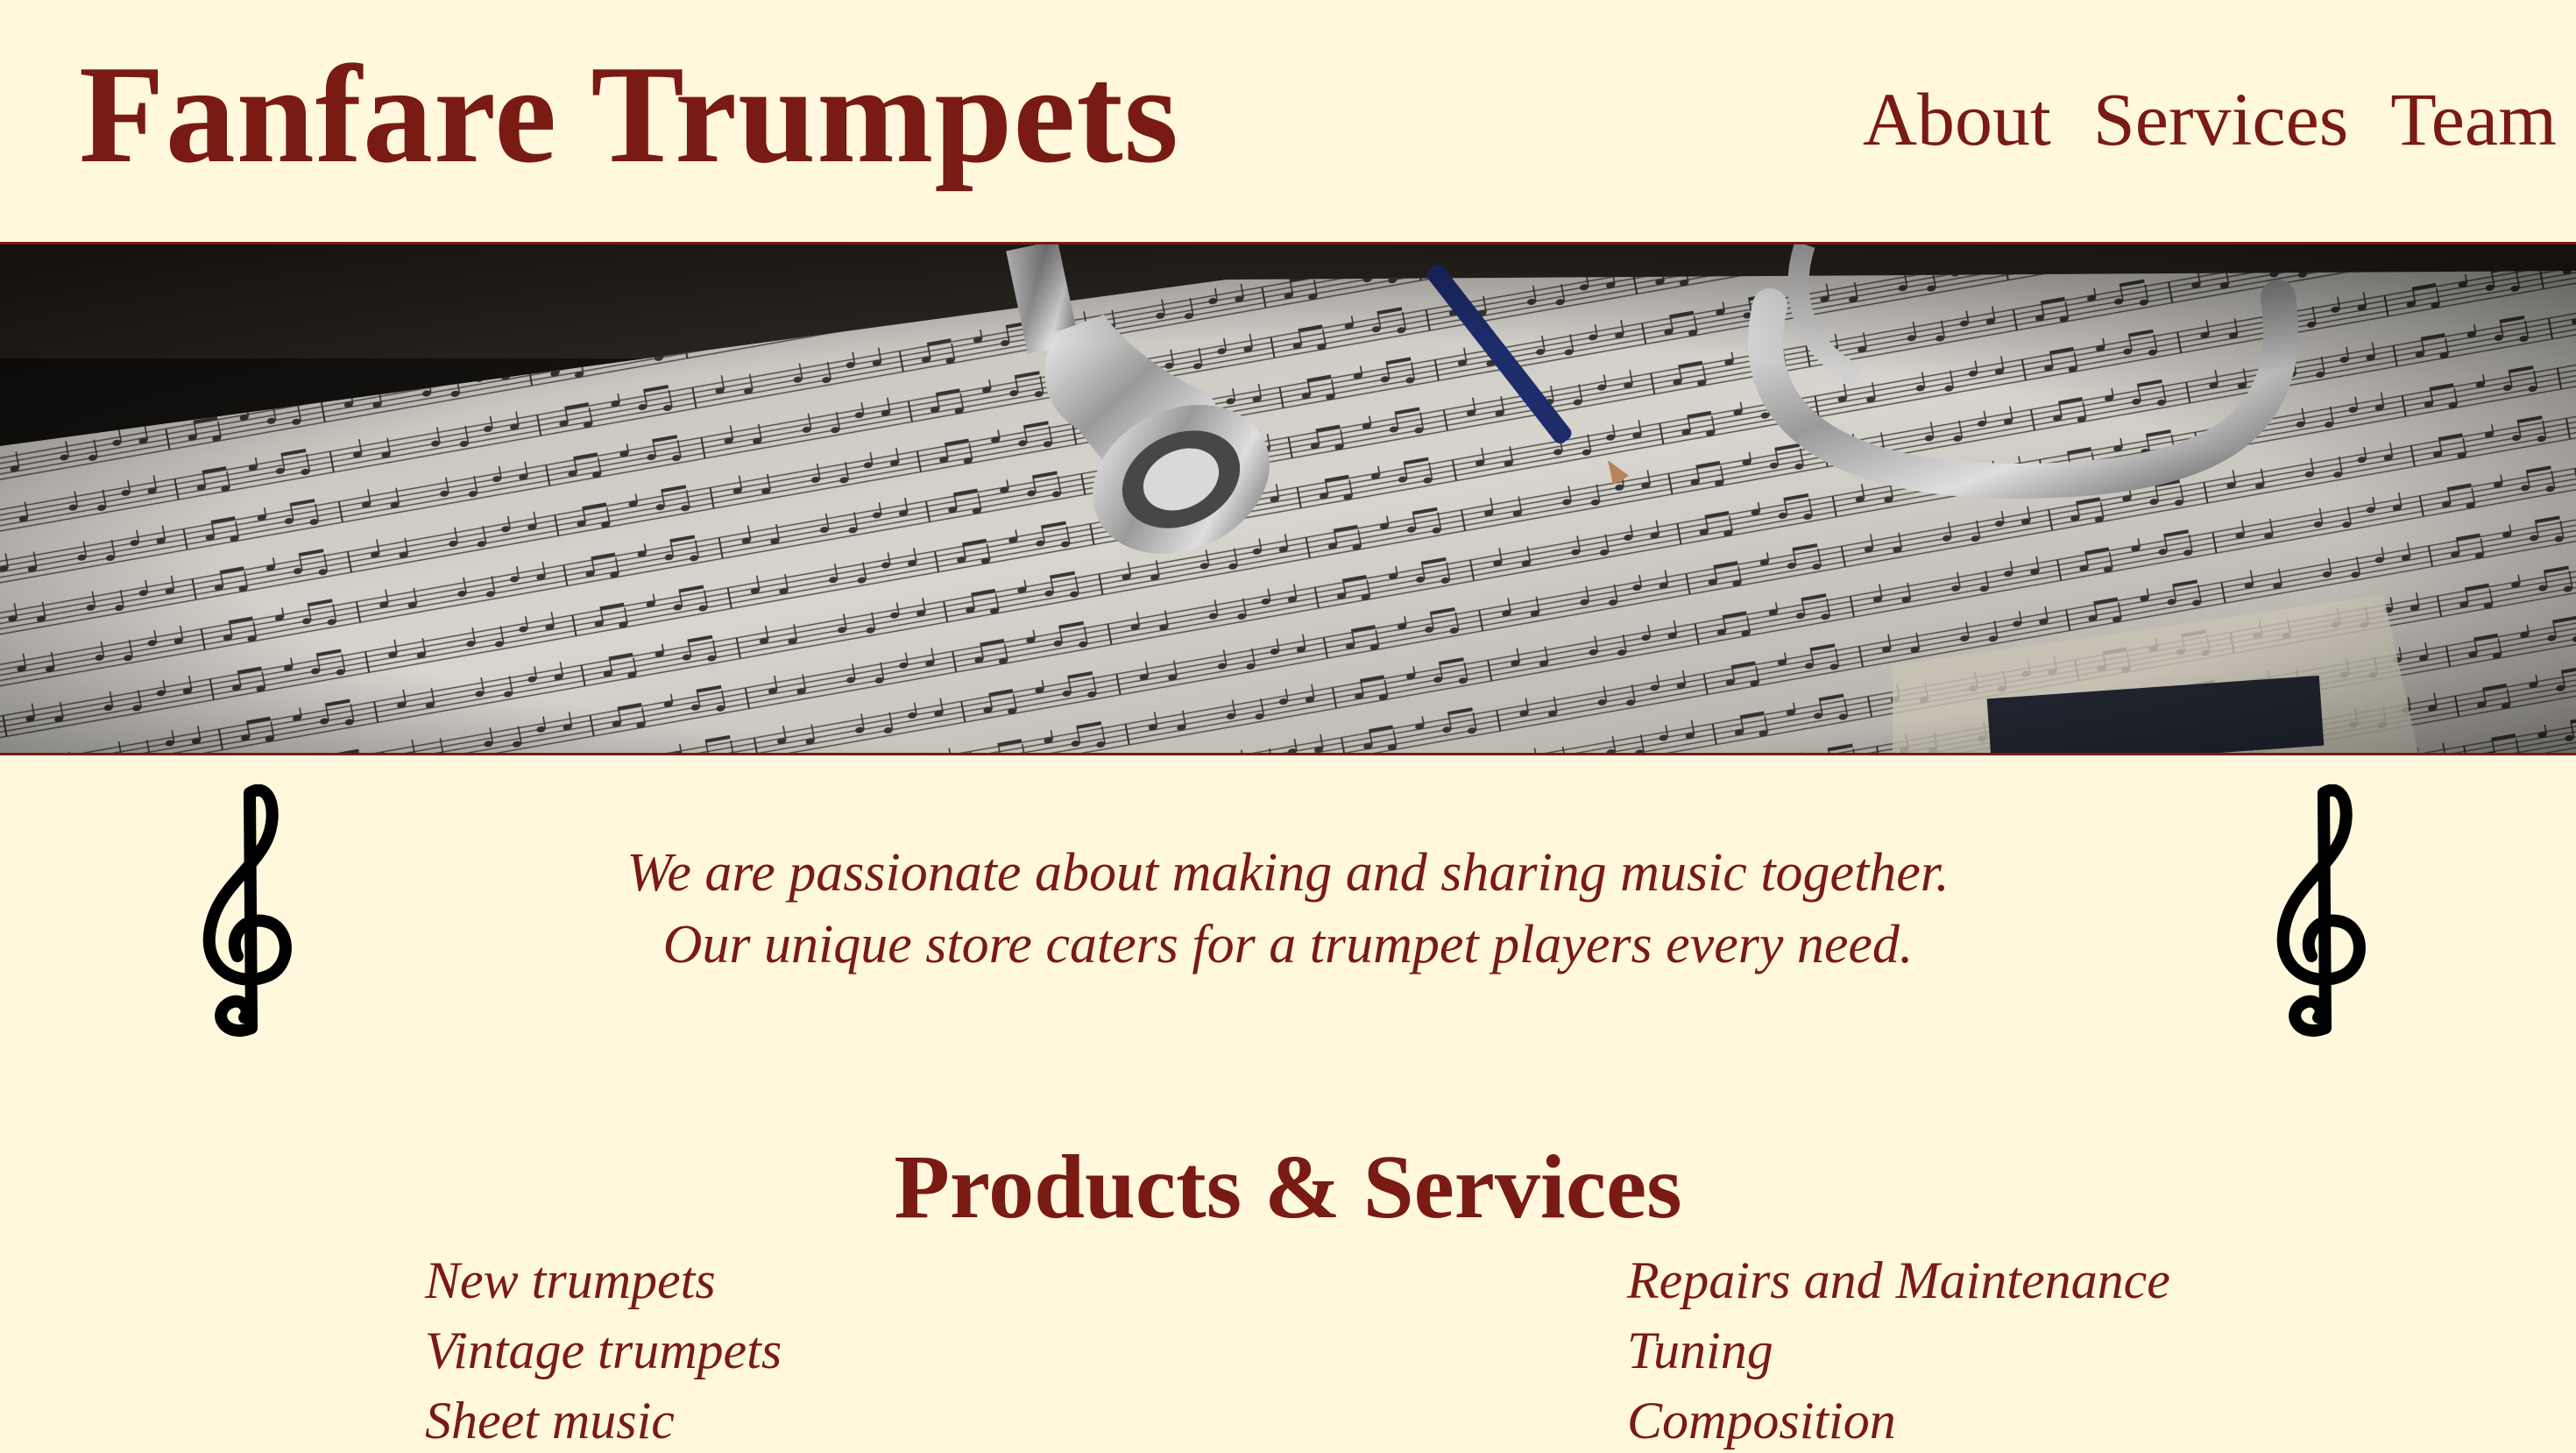 Image resolution: width=2576 pixels, height=1453 pixels. I want to click on main-nav: About Services Team, so click(2210, 119).